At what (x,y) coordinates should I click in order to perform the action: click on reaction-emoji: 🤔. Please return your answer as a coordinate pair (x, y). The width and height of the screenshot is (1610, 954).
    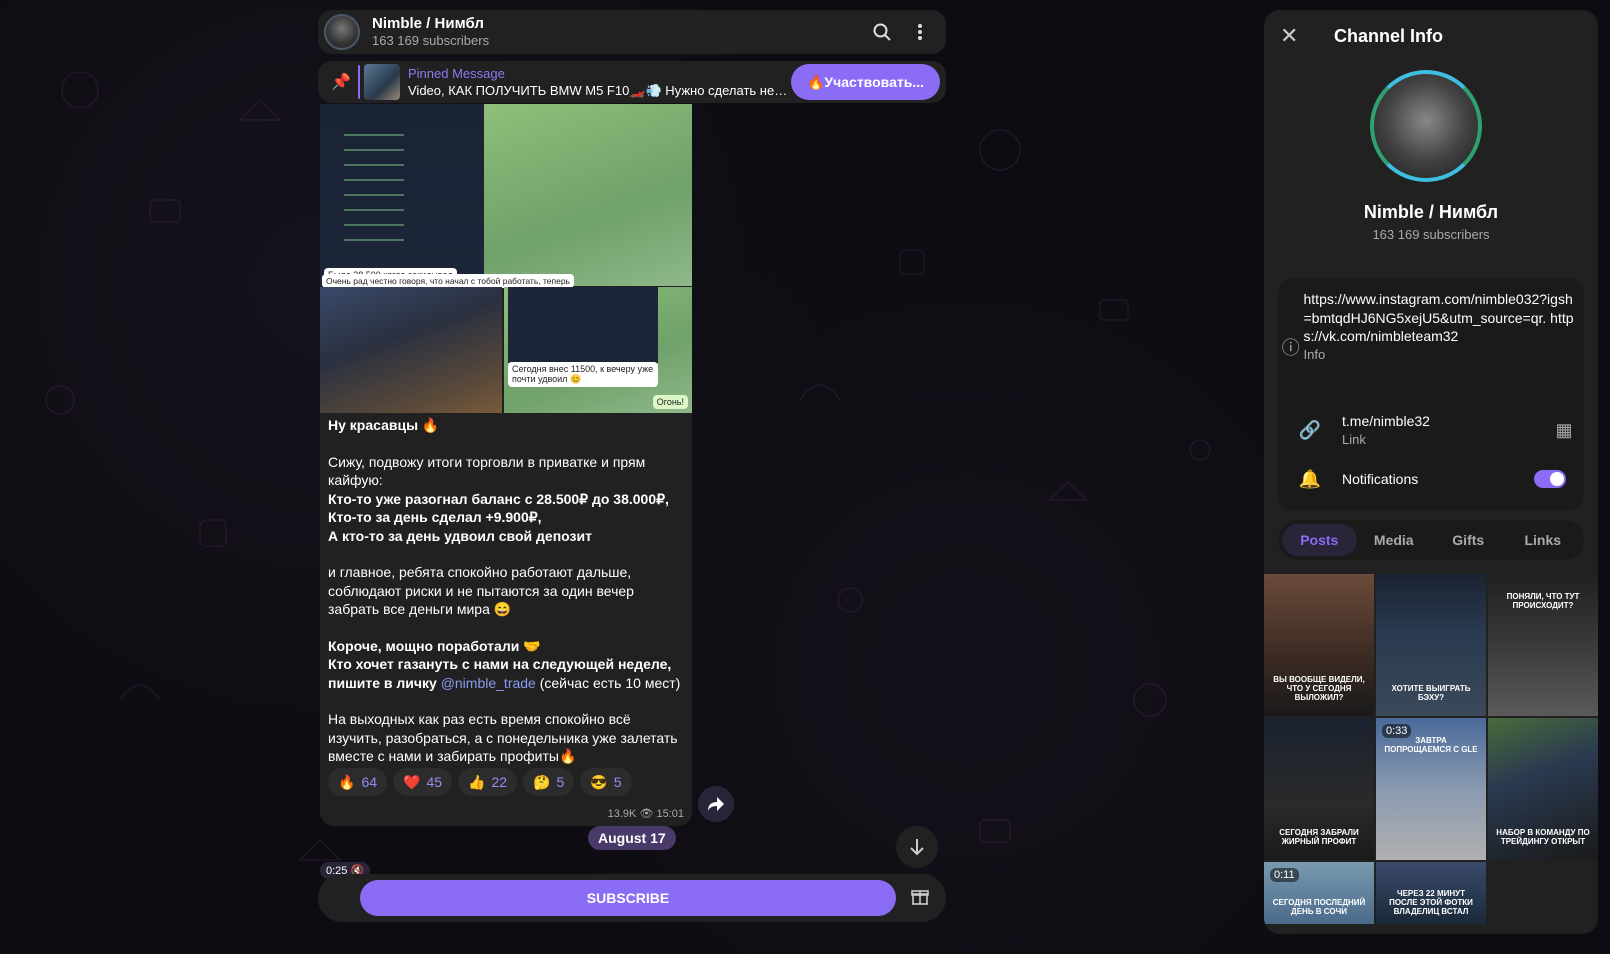
    Looking at the image, I should click on (542, 781).